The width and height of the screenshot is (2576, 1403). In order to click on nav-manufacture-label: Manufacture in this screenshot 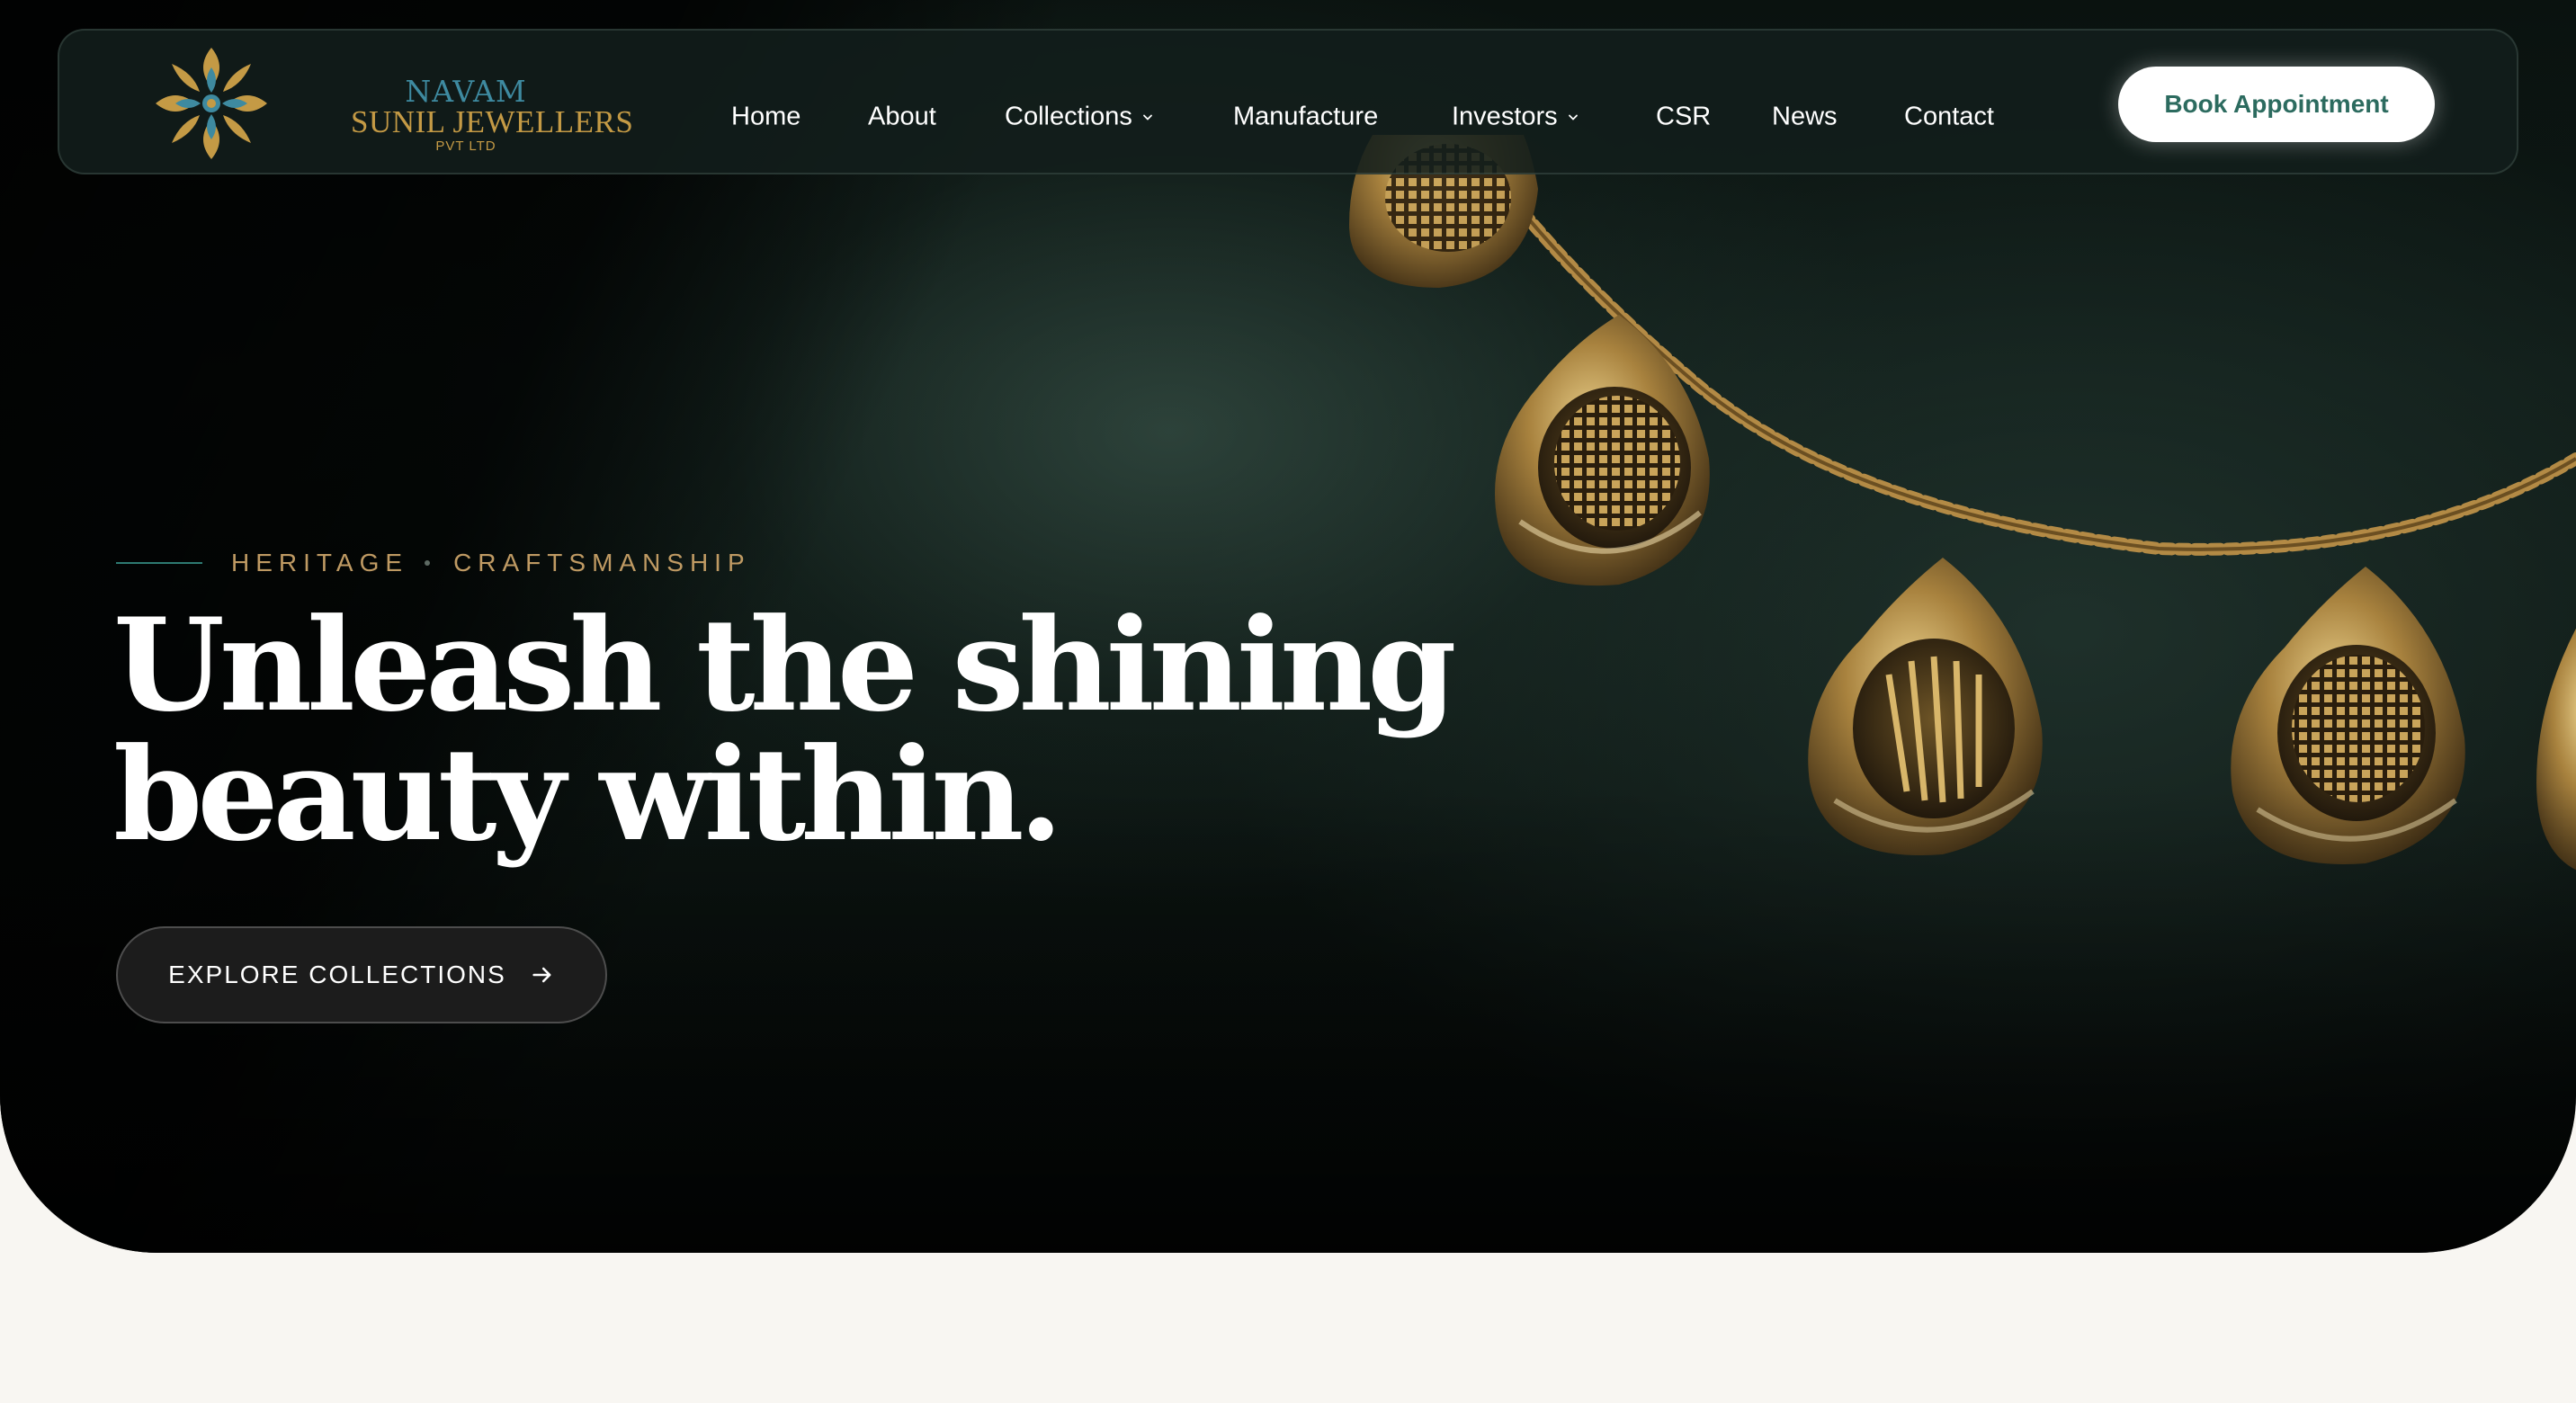, I will do `click(1306, 117)`.